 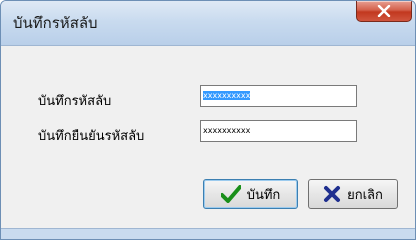 What do you see at coordinates (332, 194) in the screenshot?
I see `x-mark-icon` at bounding box center [332, 194].